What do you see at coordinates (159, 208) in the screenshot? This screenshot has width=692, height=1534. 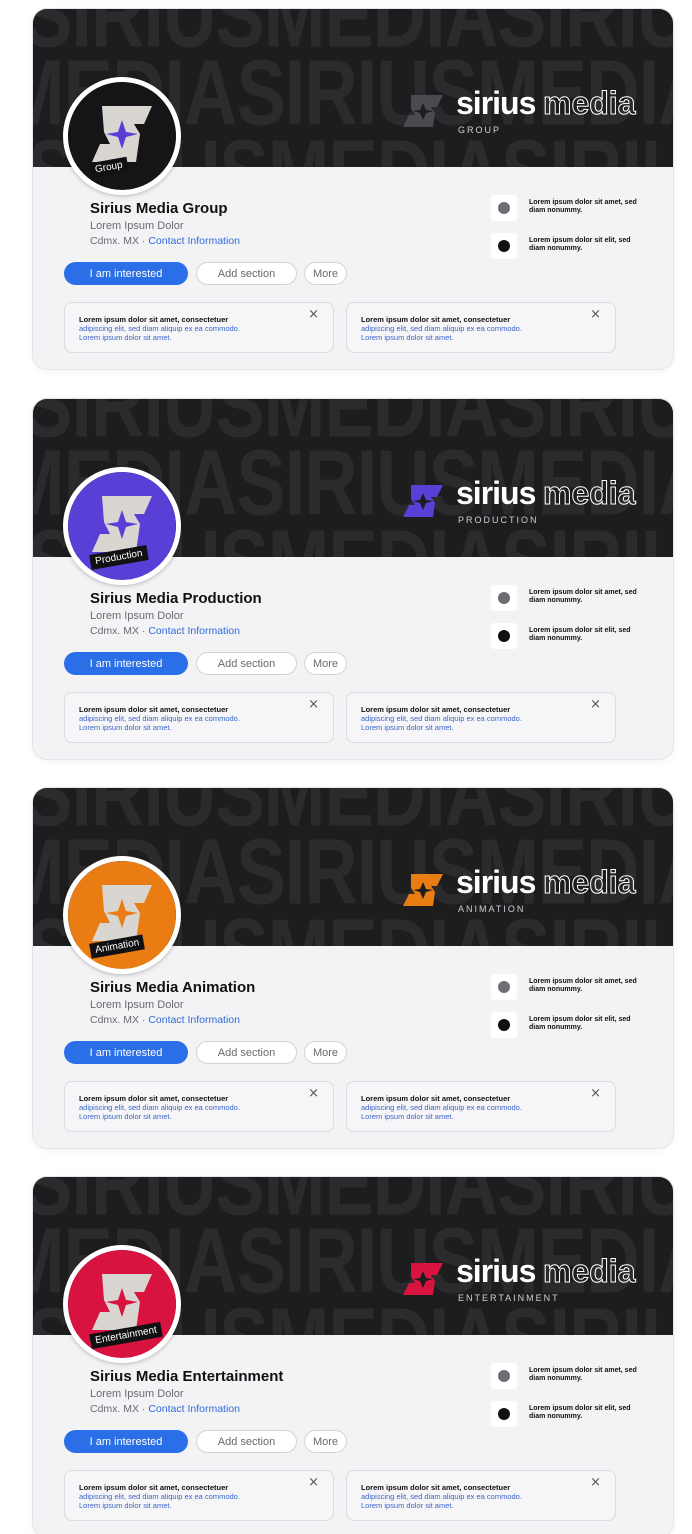 I see `profile-name: Sirius Media Group` at bounding box center [159, 208].